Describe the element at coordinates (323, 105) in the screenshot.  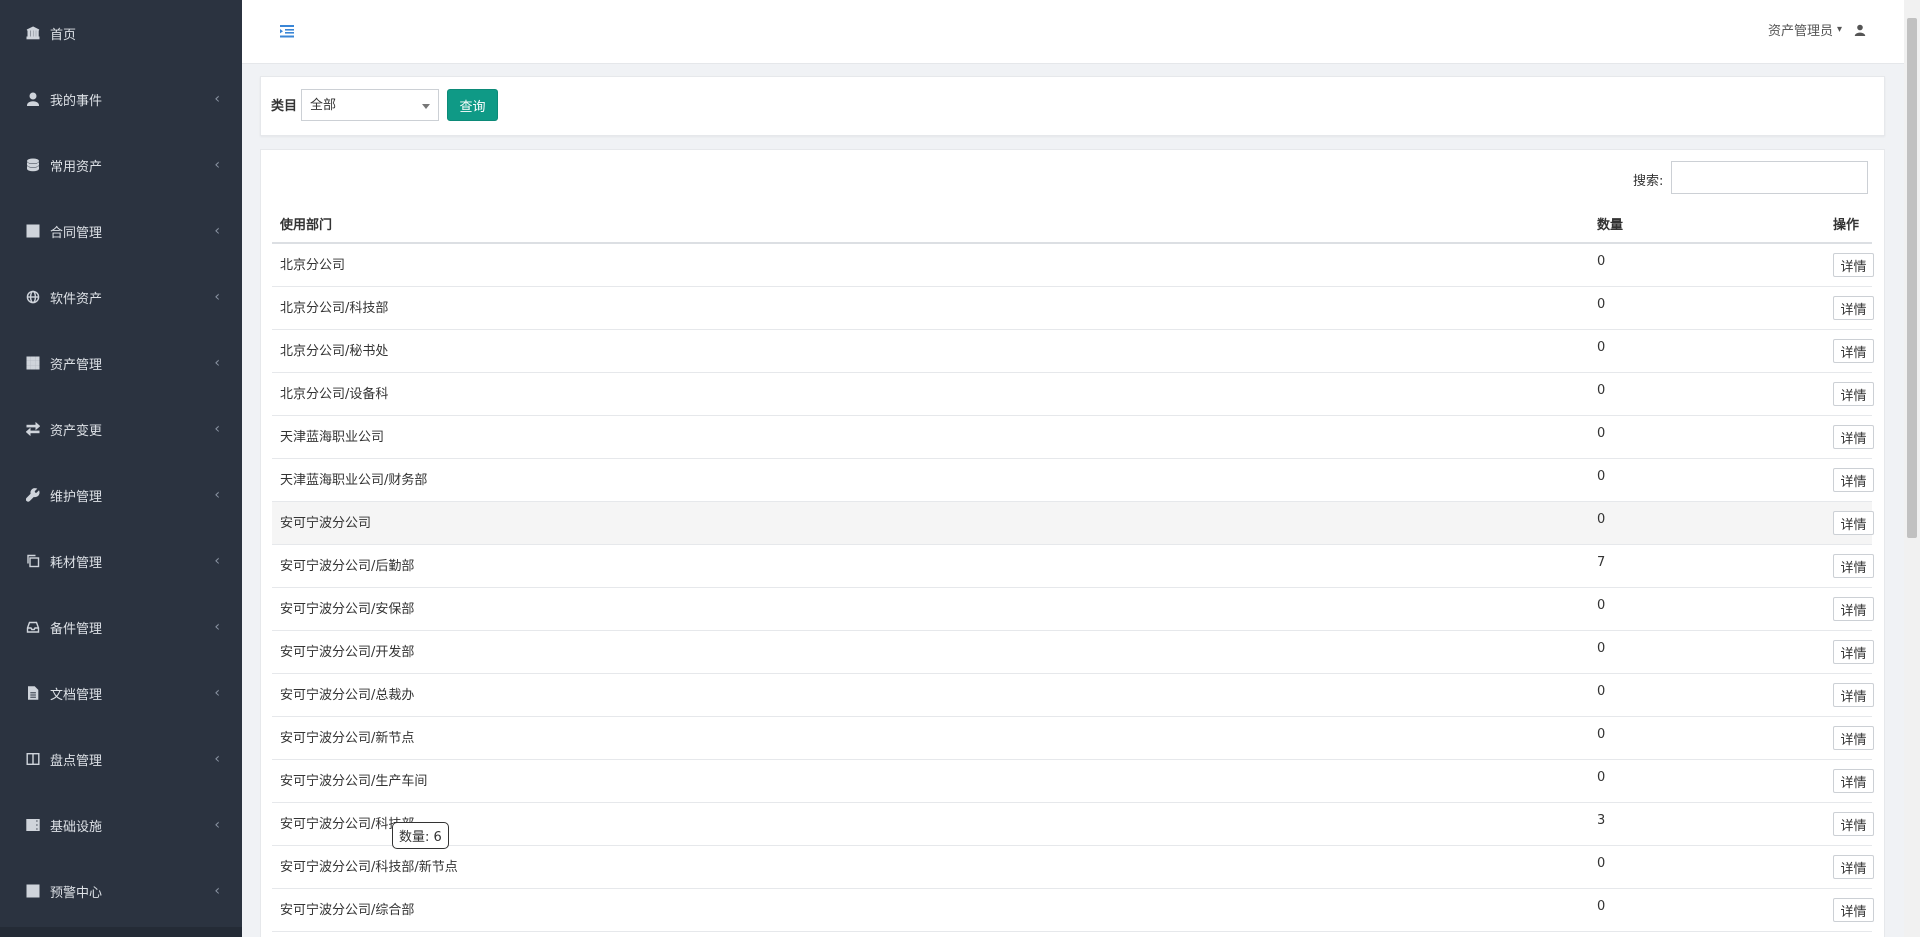
I see `category-select-value: 全部` at that location.